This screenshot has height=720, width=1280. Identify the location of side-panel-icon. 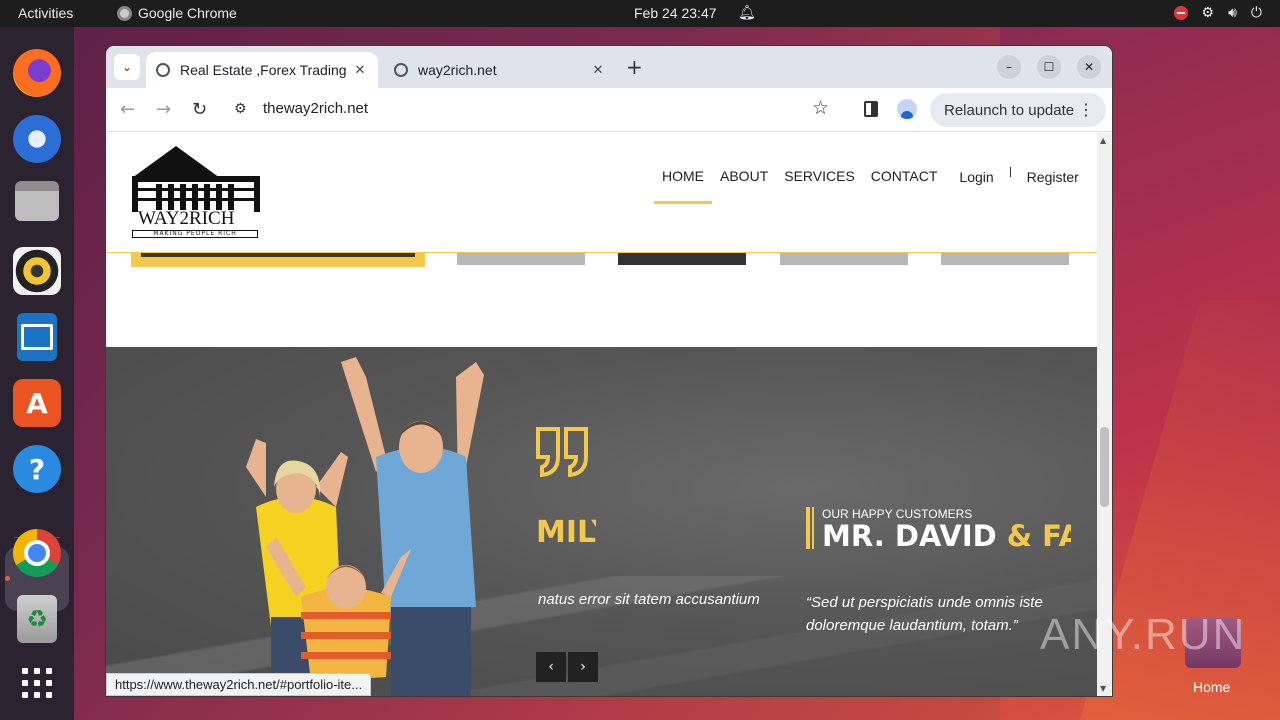
(871, 109).